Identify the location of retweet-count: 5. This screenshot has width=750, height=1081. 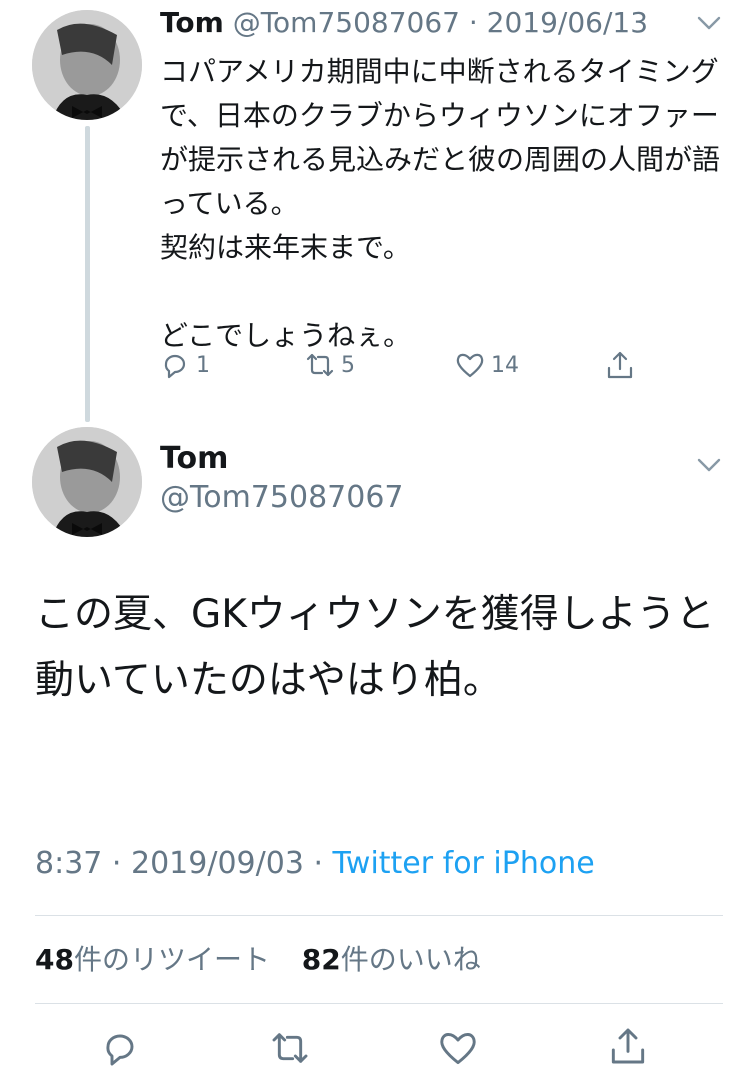
(348, 365).